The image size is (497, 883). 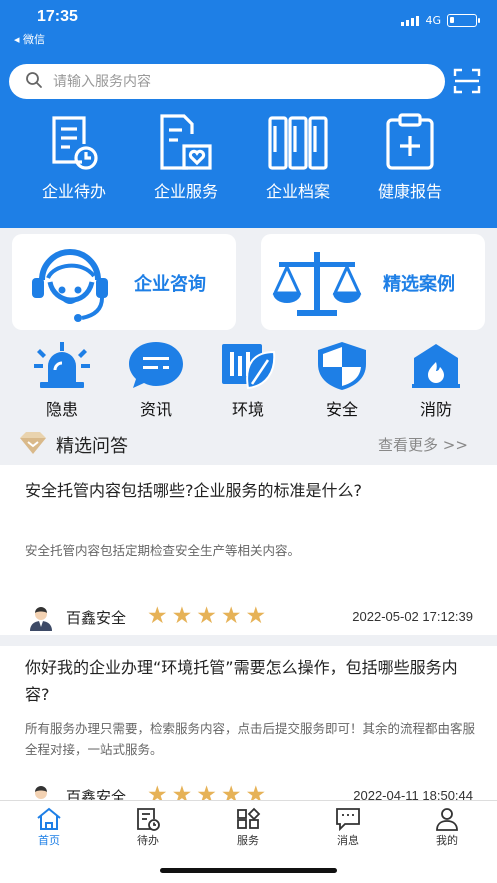 I want to click on selected-cases-card: 精选案例, so click(x=373, y=282).